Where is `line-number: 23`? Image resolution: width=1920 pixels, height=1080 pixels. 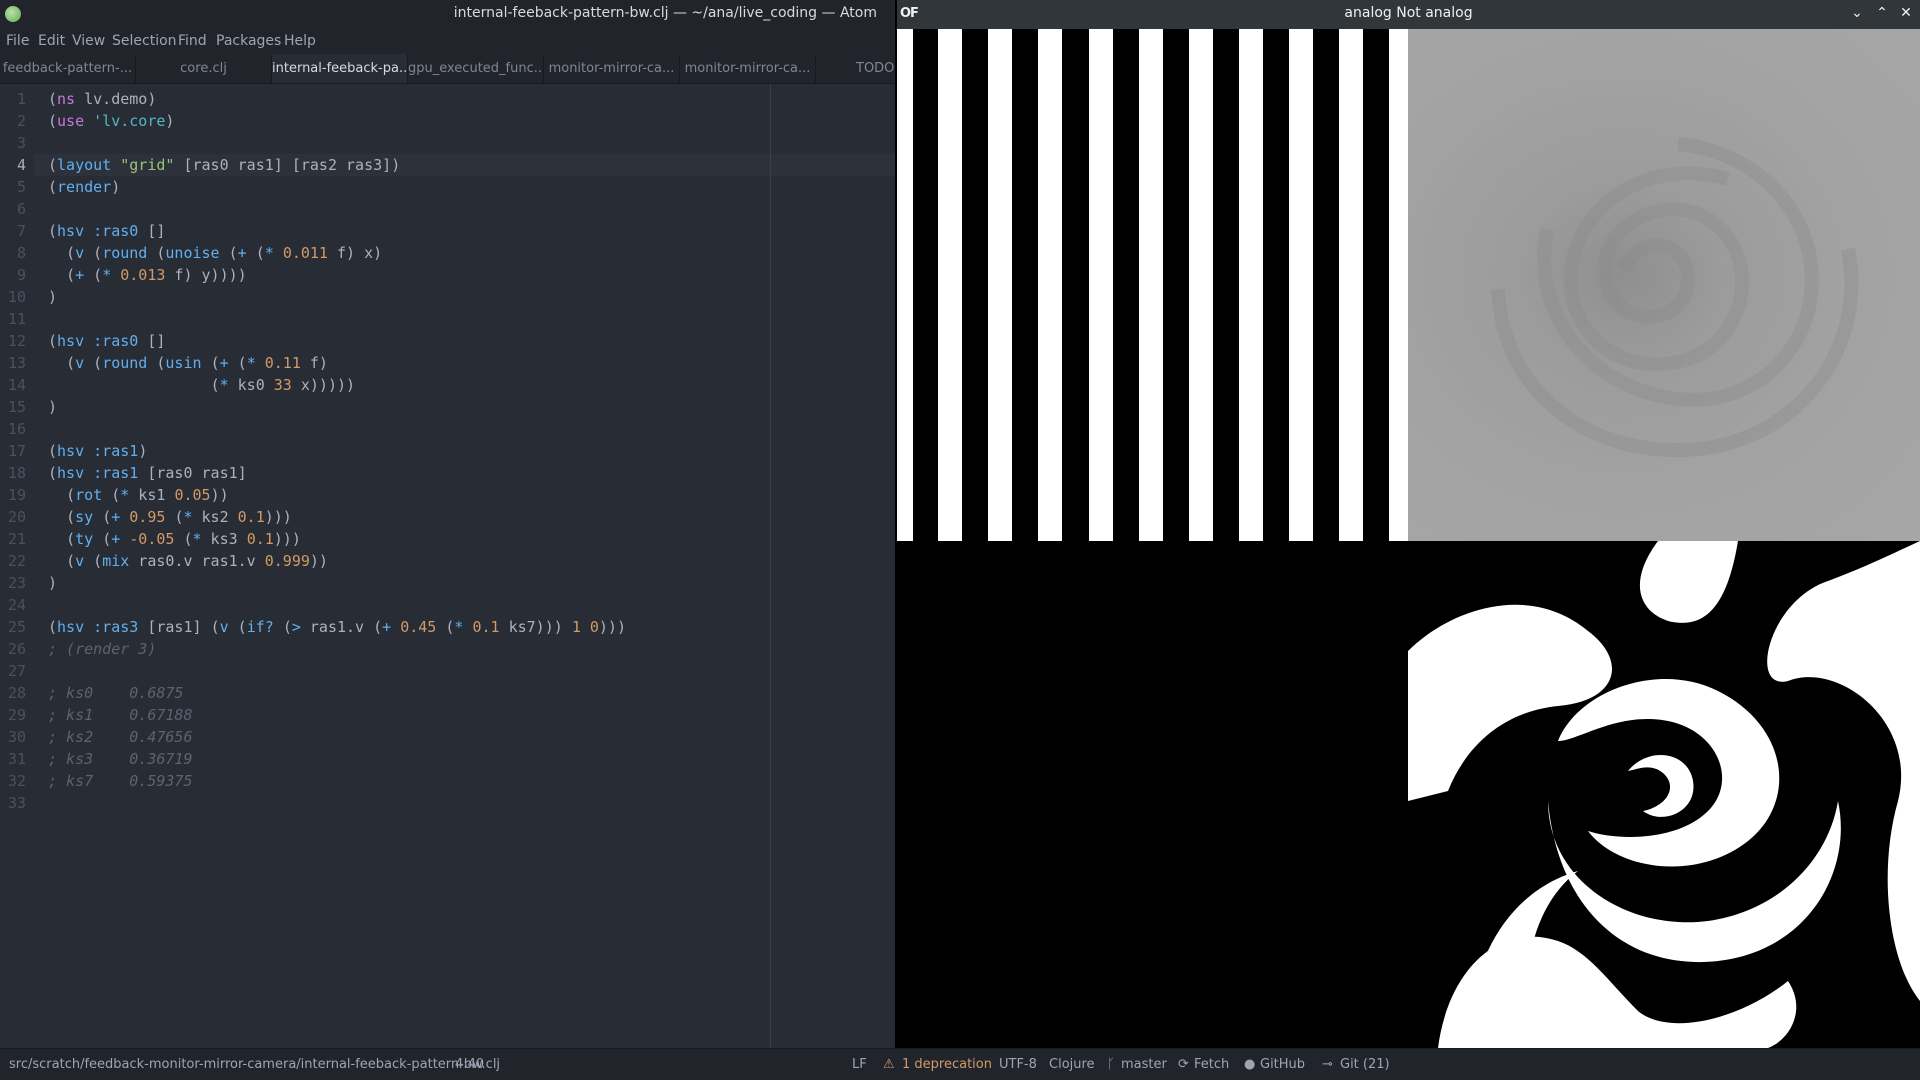
line-number: 23 is located at coordinates (13, 583).